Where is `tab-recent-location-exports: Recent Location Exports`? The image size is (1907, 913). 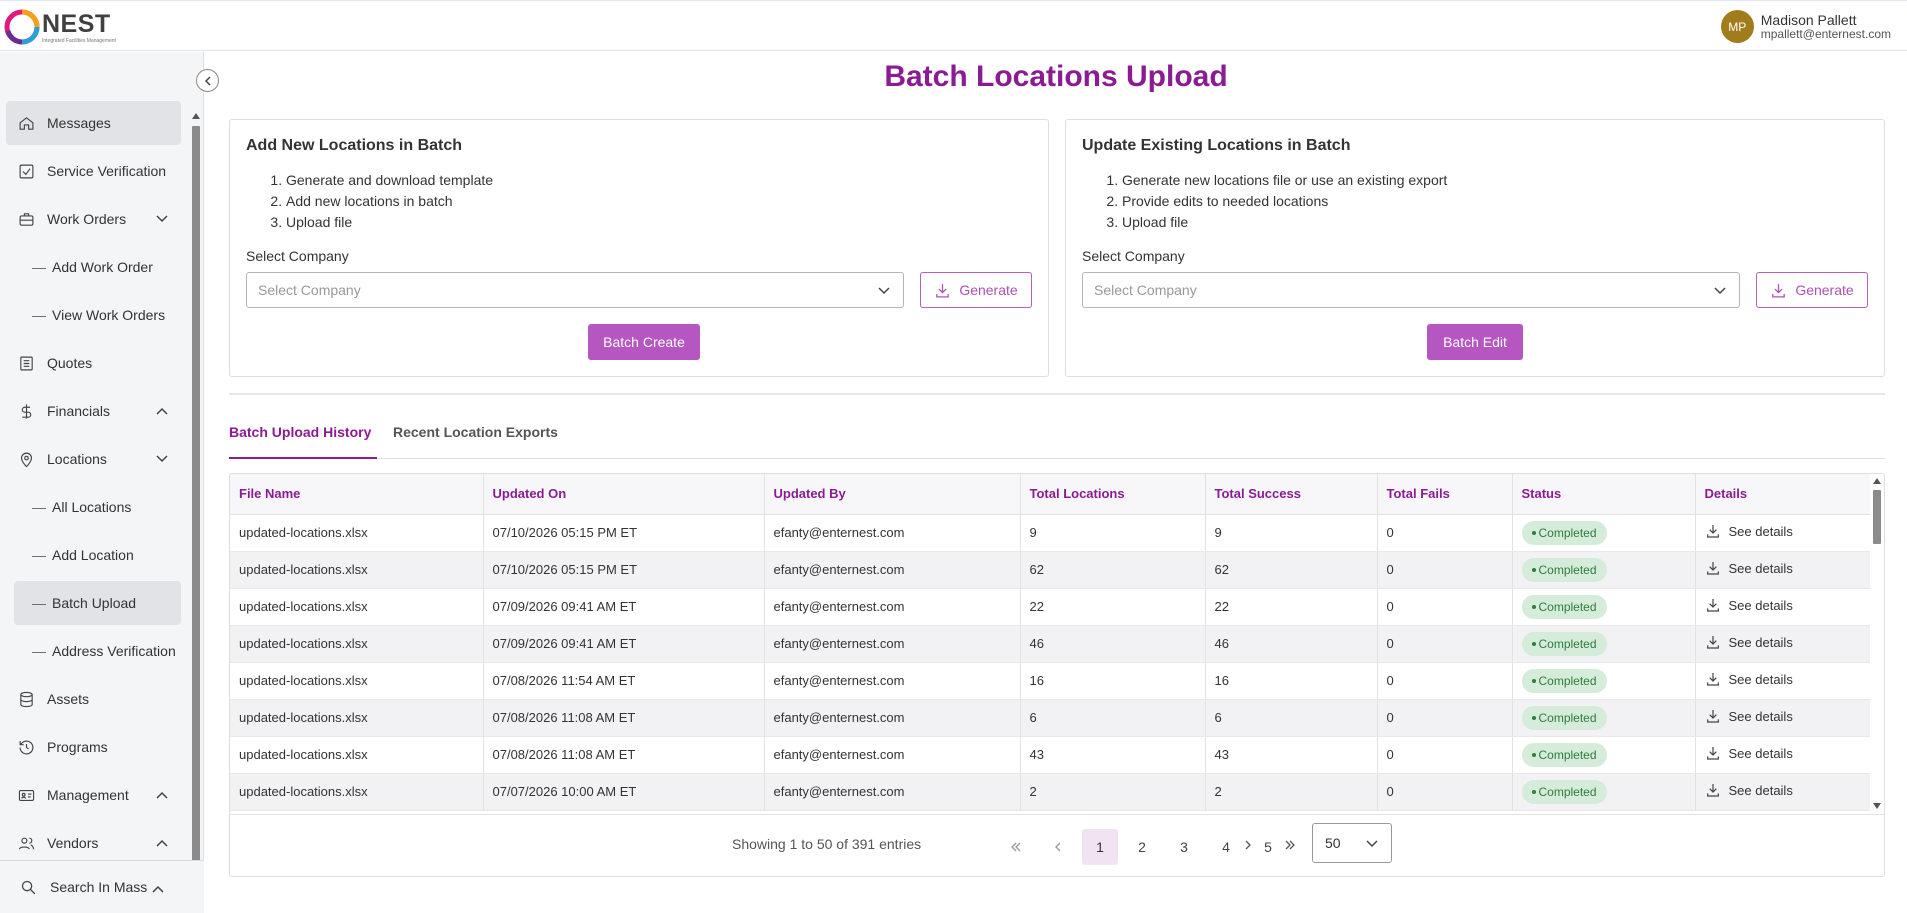 tab-recent-location-exports: Recent Location Exports is located at coordinates (475, 440).